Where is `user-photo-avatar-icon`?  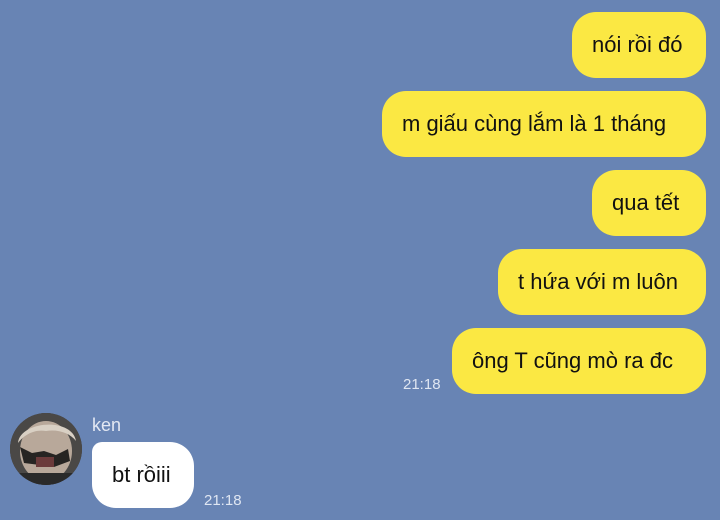 user-photo-avatar-icon is located at coordinates (46, 449).